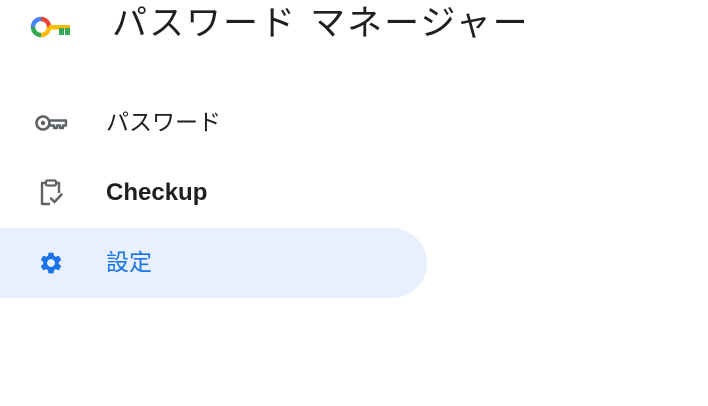 The height and width of the screenshot is (406, 708). What do you see at coordinates (321, 24) in the screenshot?
I see `page-title: パスワード マネージャー` at bounding box center [321, 24].